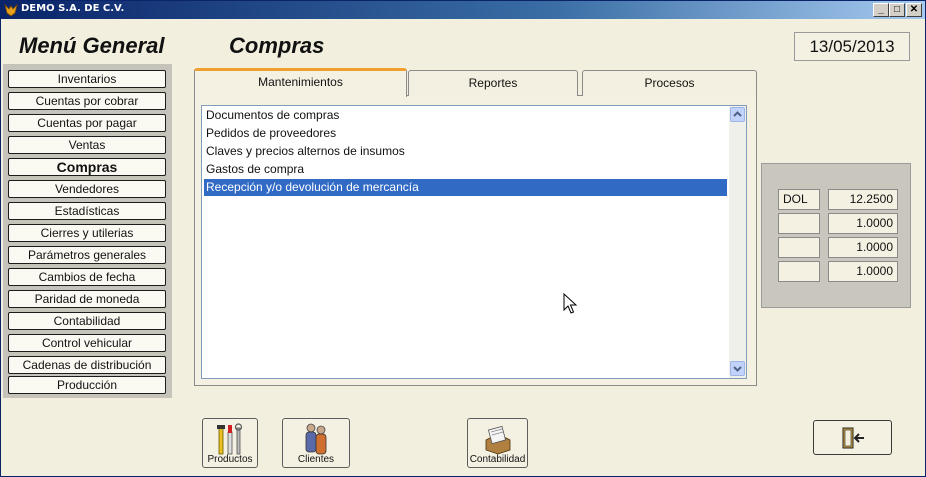 Image resolution: width=926 pixels, height=477 pixels. What do you see at coordinates (11, 10) in the screenshot?
I see `fox-app-icon` at bounding box center [11, 10].